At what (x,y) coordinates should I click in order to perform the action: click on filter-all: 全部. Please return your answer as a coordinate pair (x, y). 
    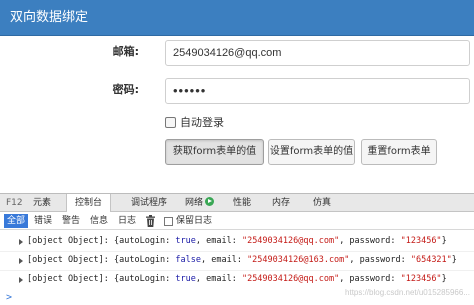
    Looking at the image, I should click on (16, 221).